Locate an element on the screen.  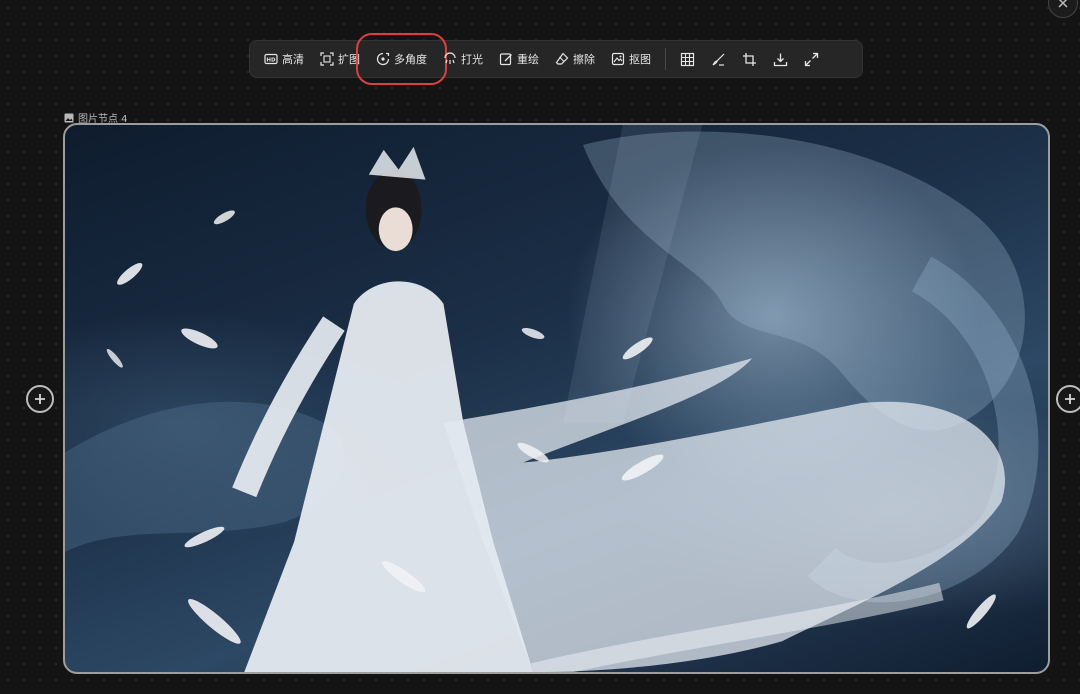
fullscreen-icon is located at coordinates (811, 59).